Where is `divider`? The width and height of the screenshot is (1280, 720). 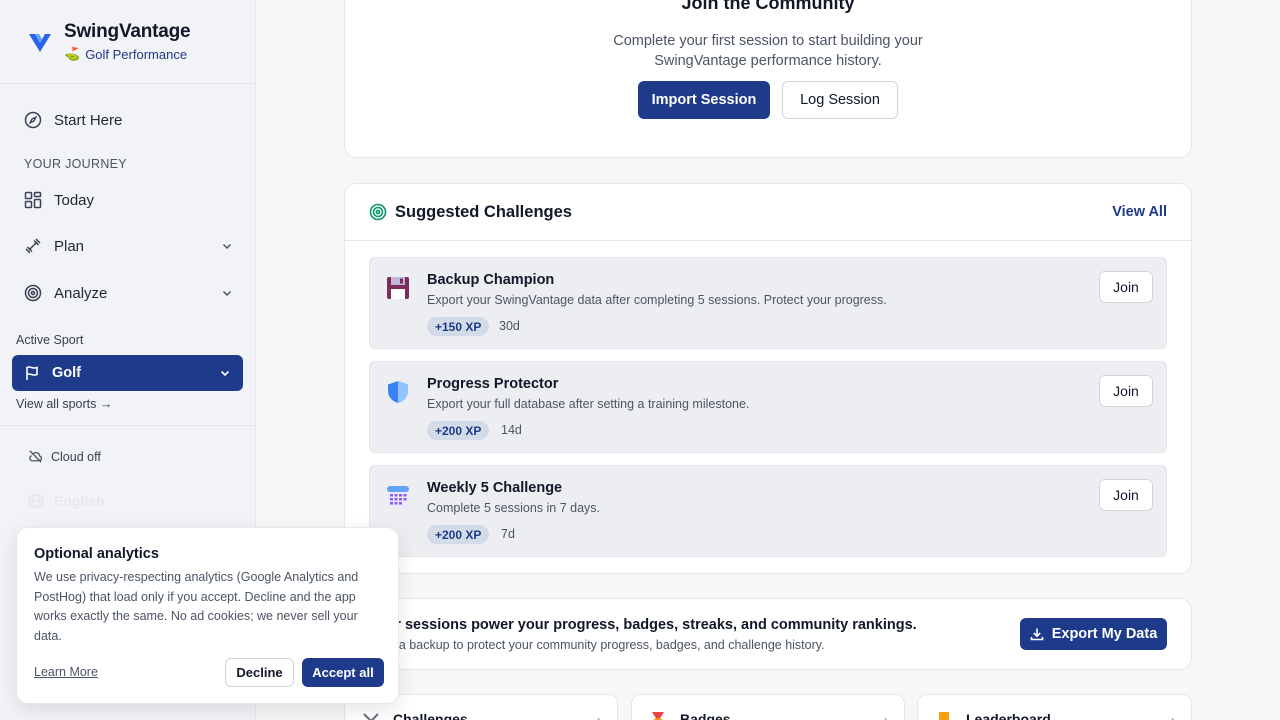
divider is located at coordinates (128, 425).